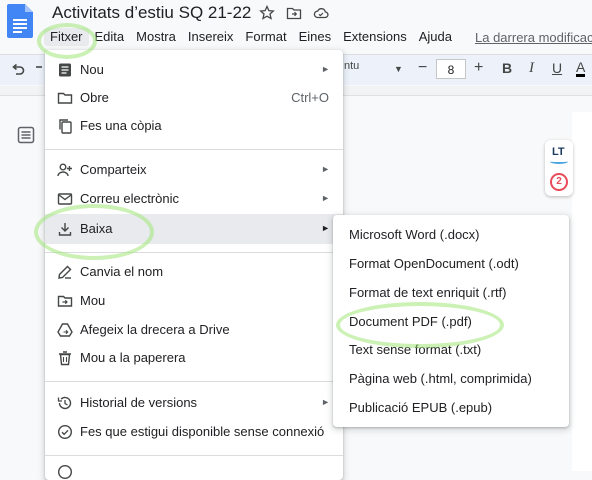 The image size is (592, 480). I want to click on menu-file: Fitxer, so click(66, 37).